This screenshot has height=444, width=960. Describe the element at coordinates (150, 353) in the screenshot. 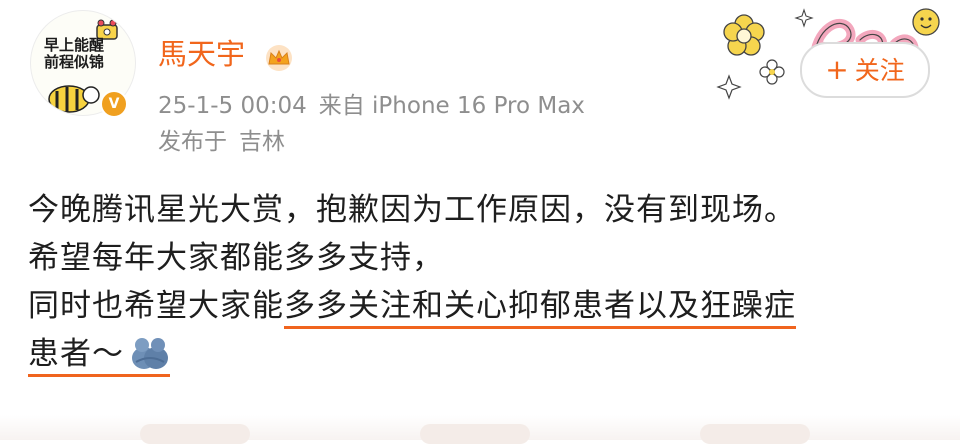

I see `hug-emoji-icon` at that location.